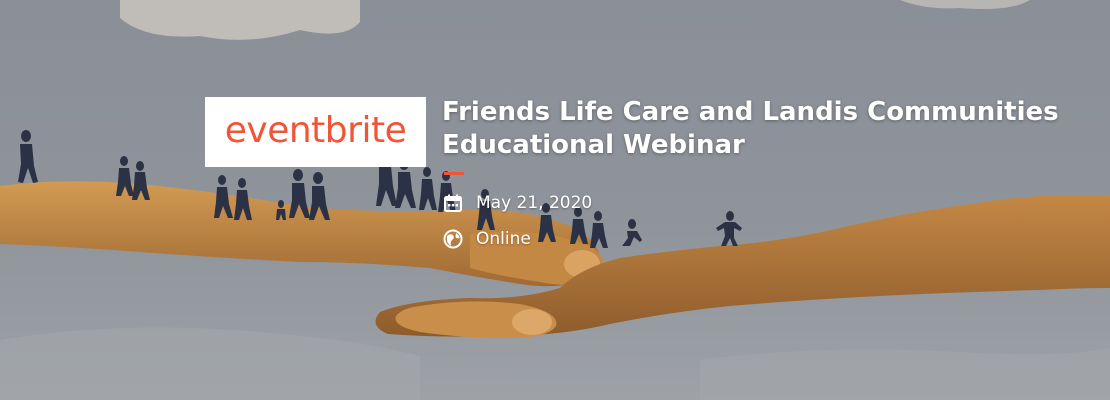 This screenshot has height=400, width=1110. I want to click on calendar-icon, so click(453, 203).